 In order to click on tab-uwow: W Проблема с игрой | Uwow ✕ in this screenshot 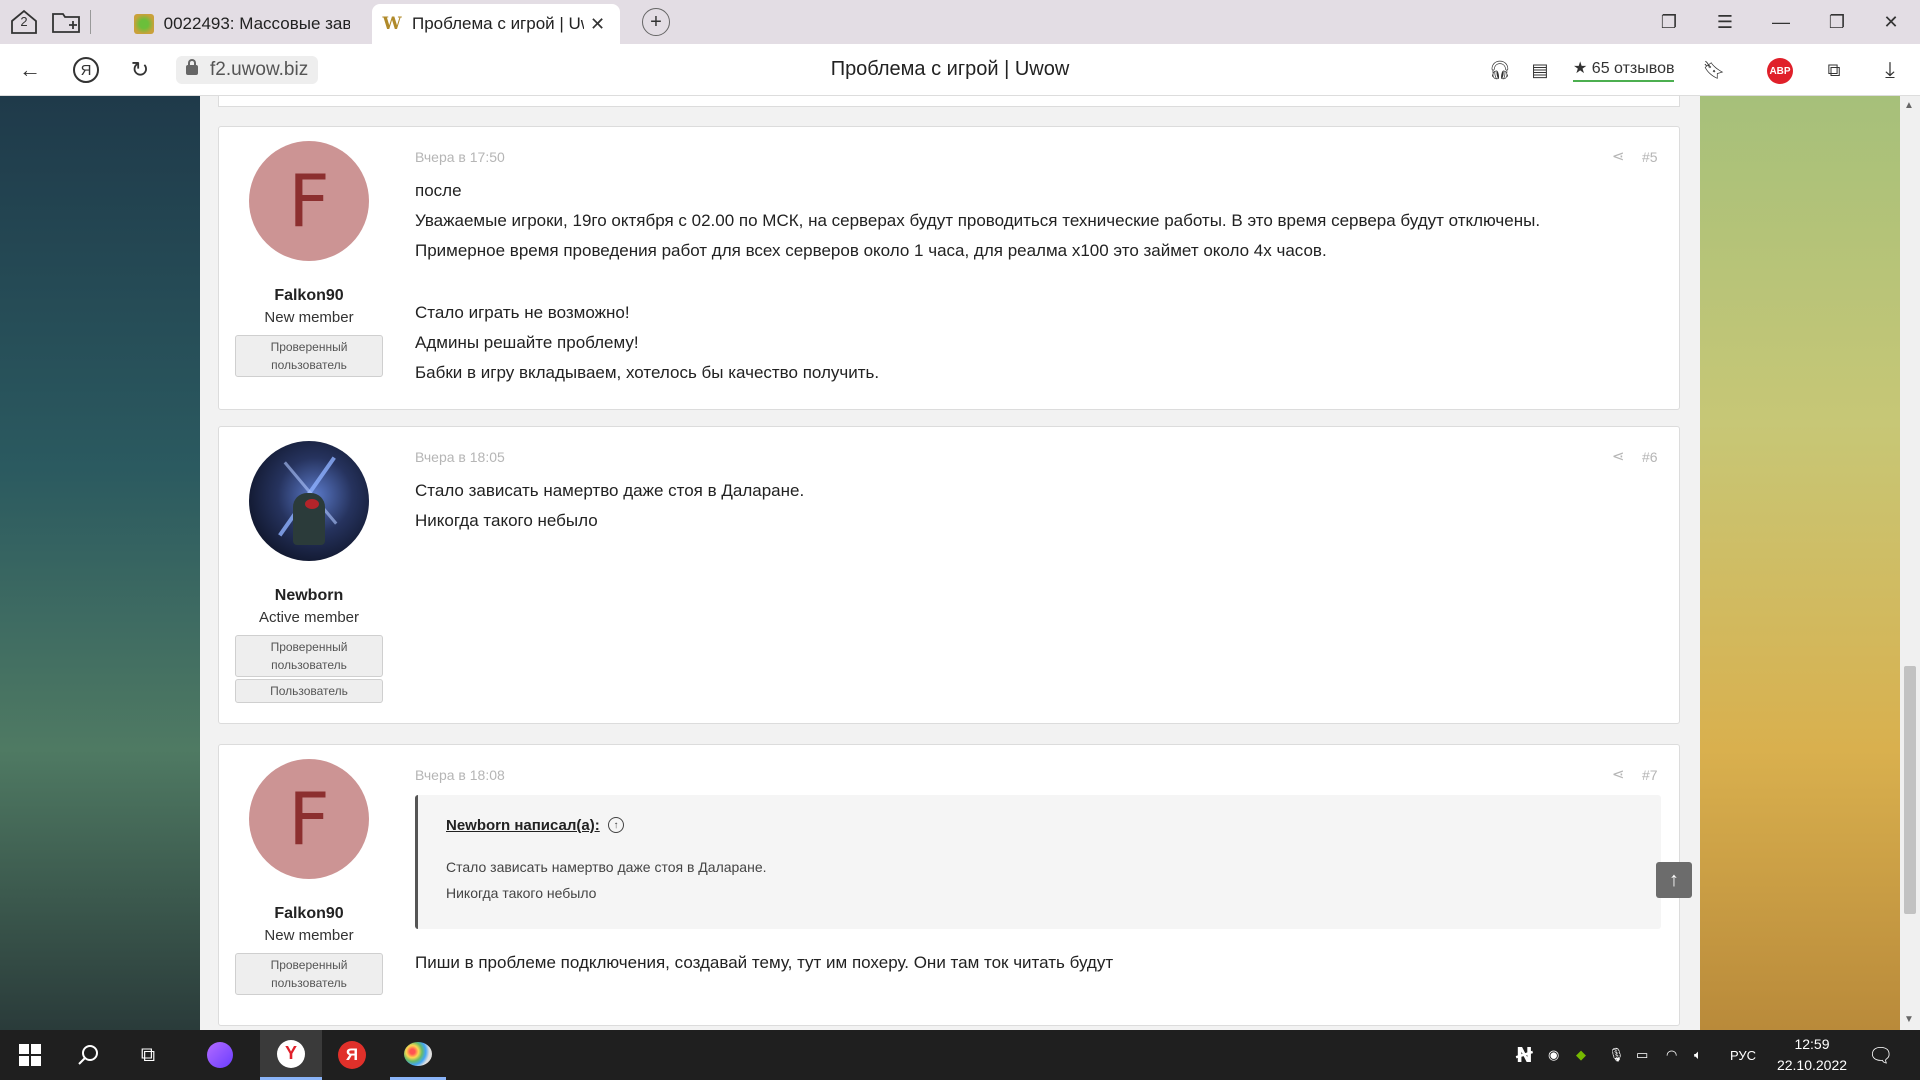, I will do `click(496, 24)`.